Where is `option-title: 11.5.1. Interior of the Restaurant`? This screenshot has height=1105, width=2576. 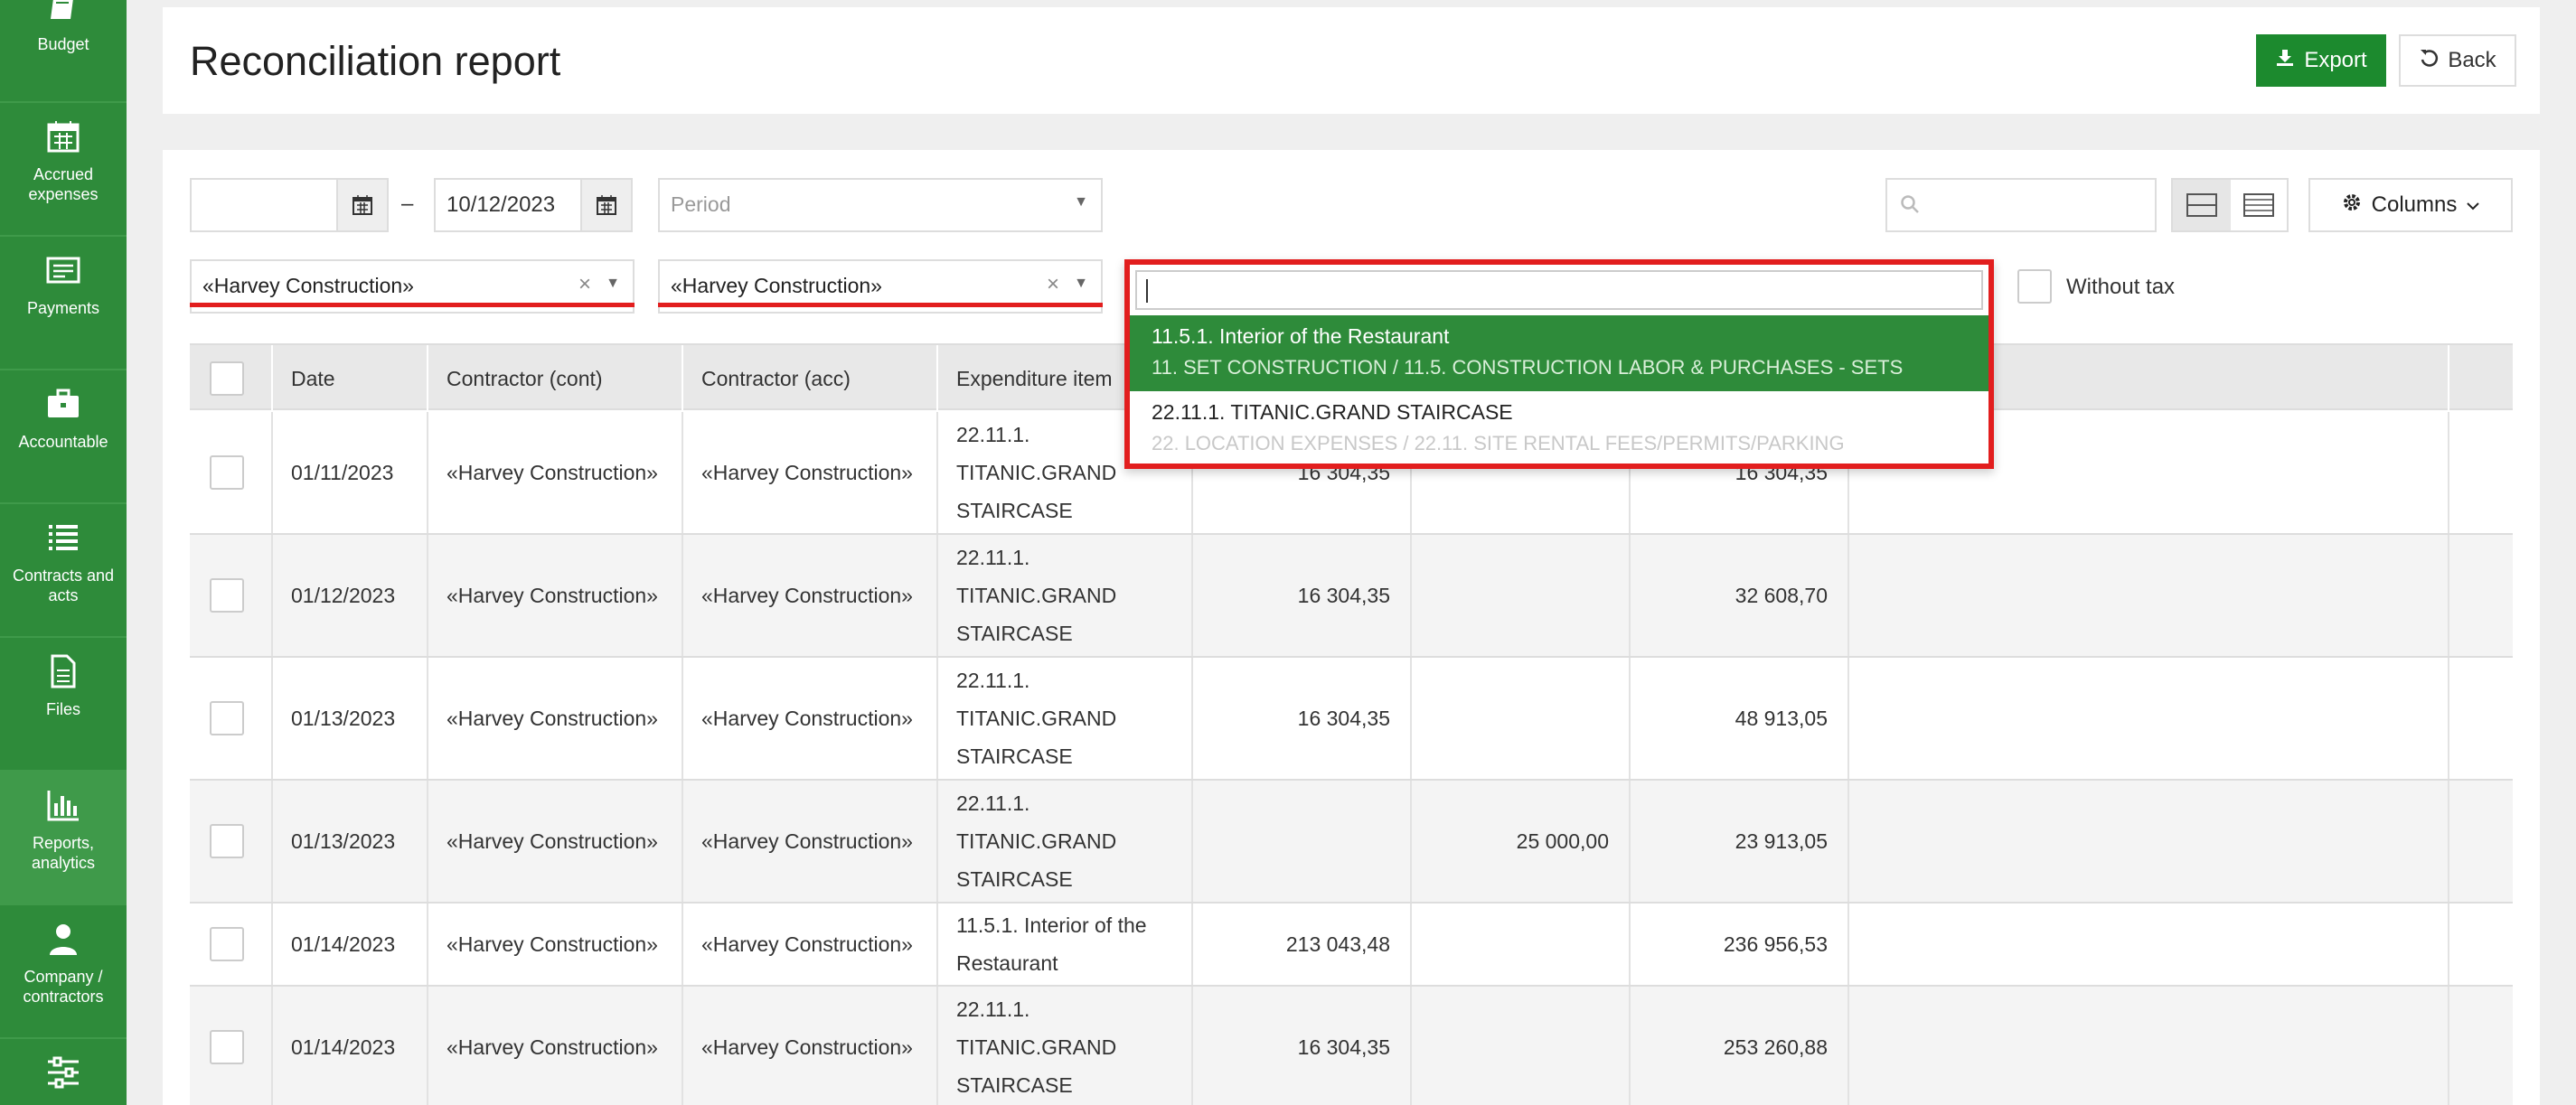
option-title: 11.5.1. Interior of the Restaurant is located at coordinates (1301, 336).